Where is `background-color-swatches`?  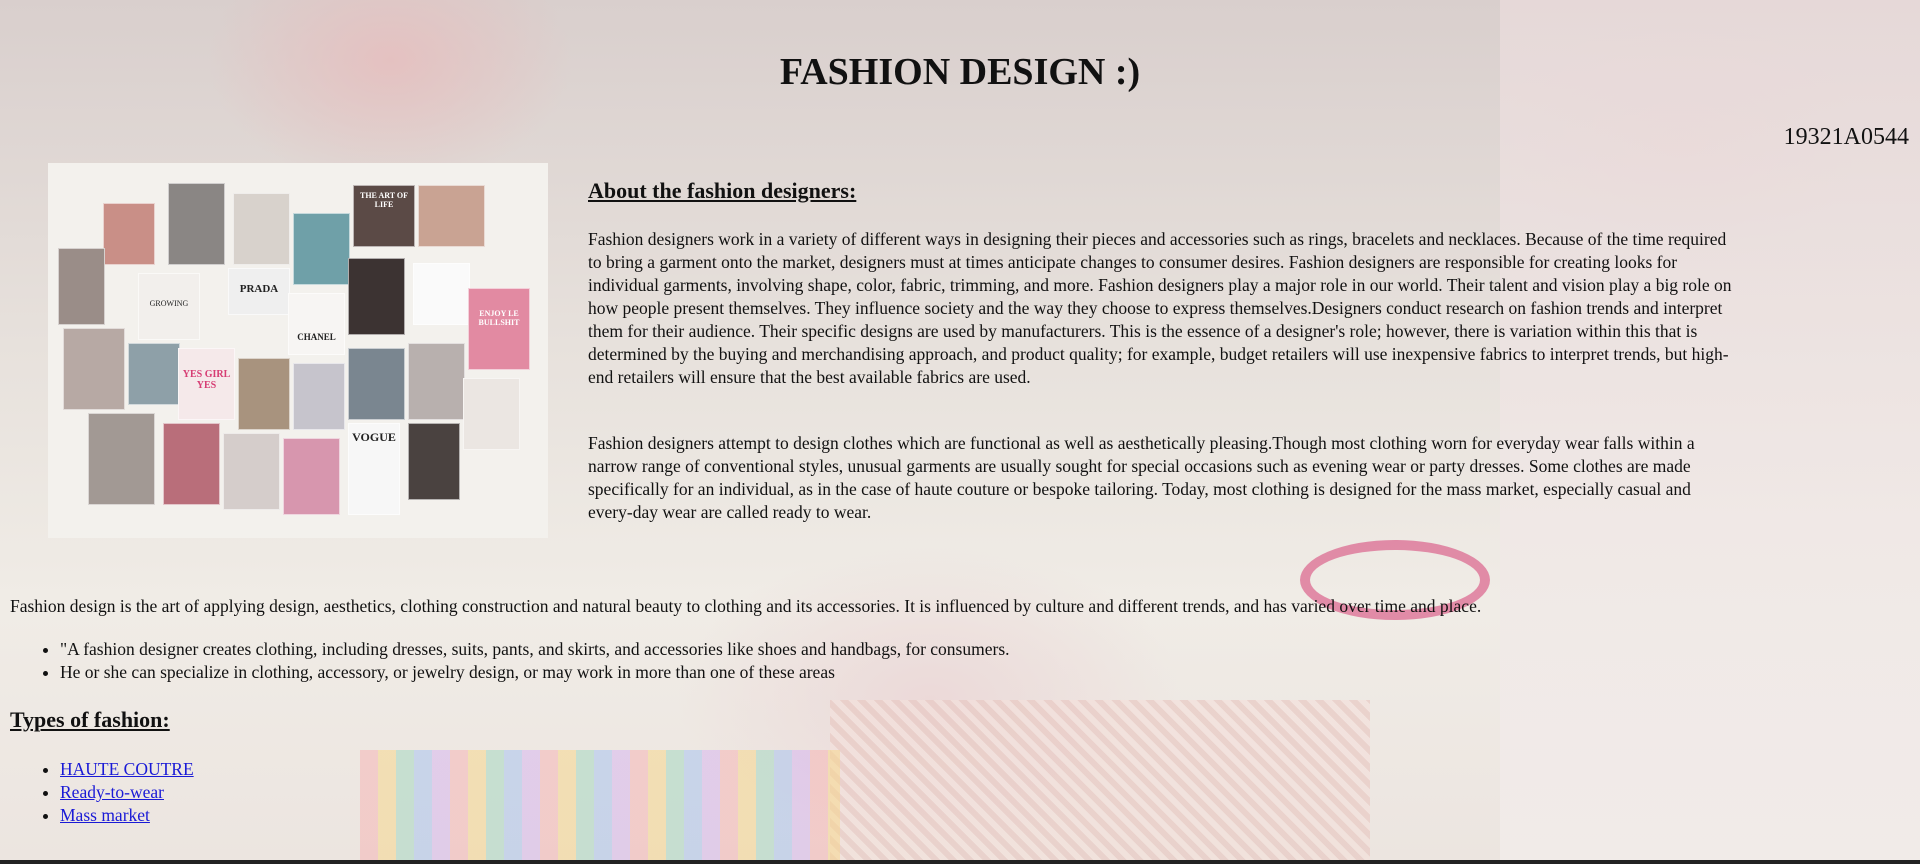 background-color-swatches is located at coordinates (600, 805).